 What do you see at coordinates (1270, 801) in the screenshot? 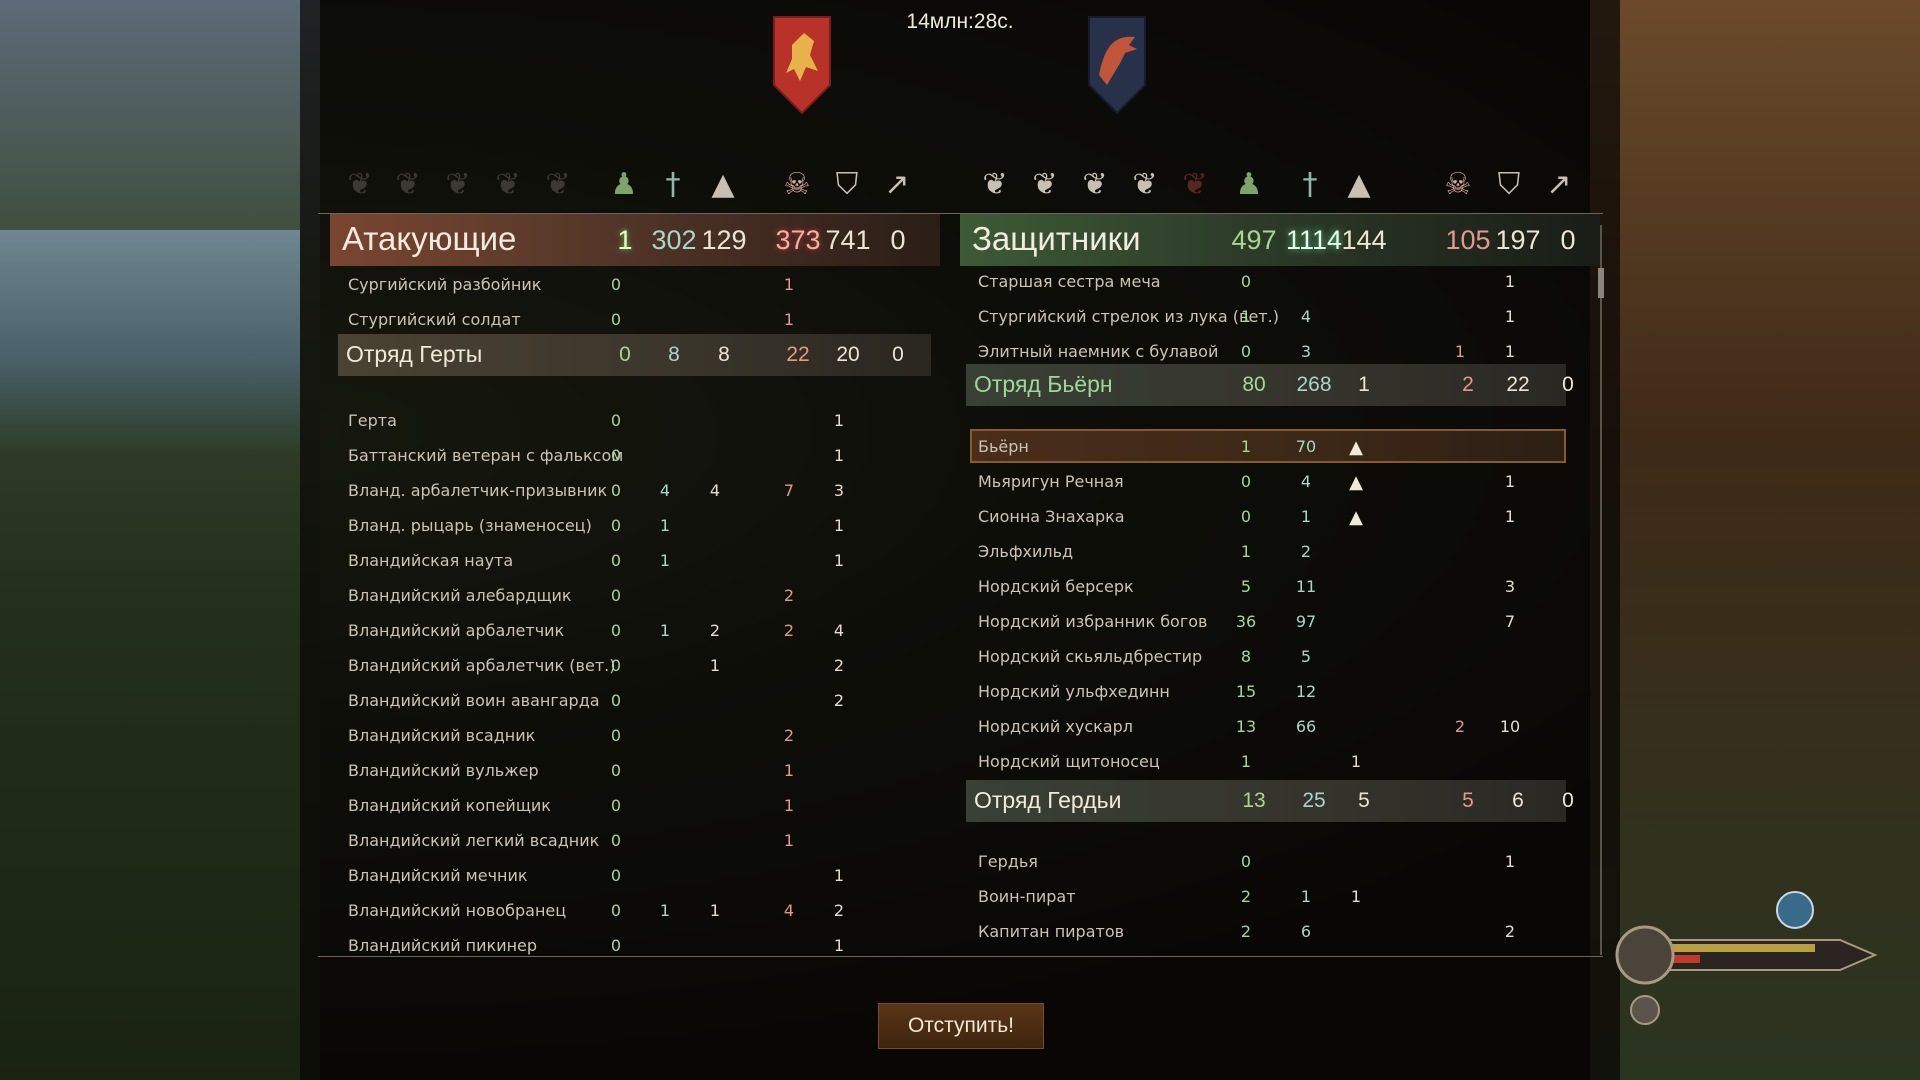
I see `party-row-gerdya: Отряд Гердьи 13 25 5 5 6 0` at bounding box center [1270, 801].